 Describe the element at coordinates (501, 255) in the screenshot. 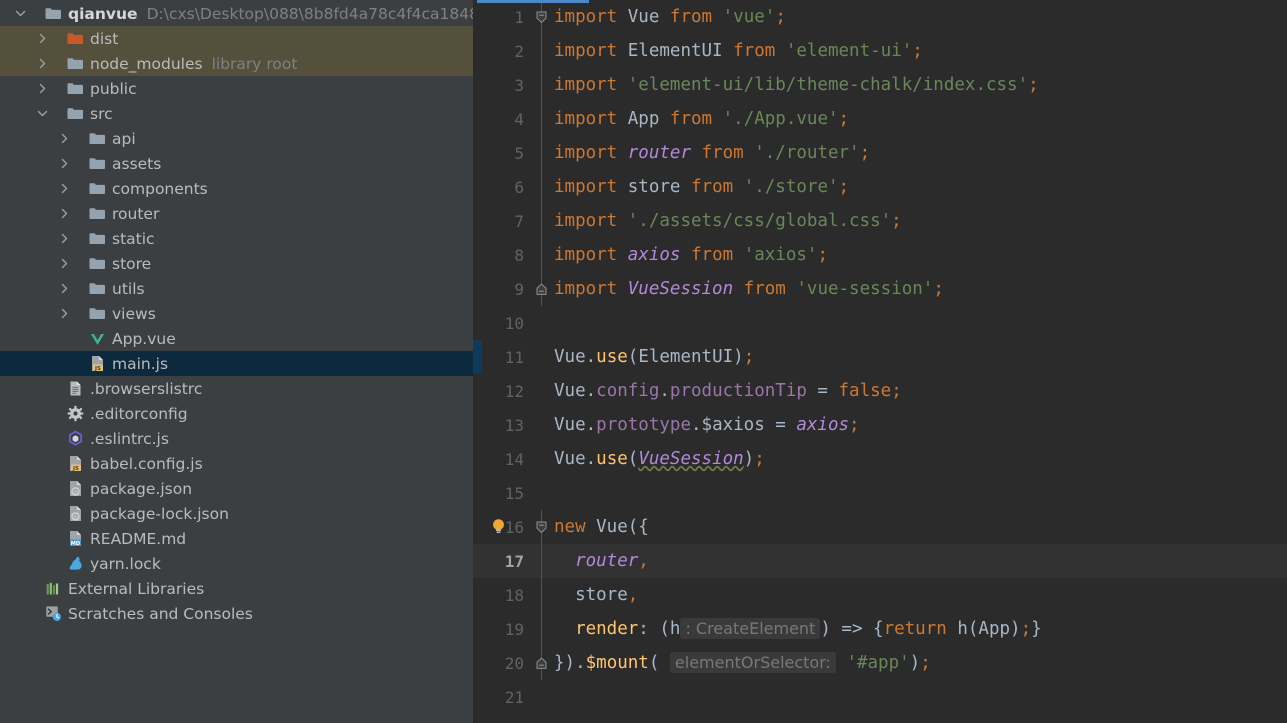

I see `line-number: 8` at that location.